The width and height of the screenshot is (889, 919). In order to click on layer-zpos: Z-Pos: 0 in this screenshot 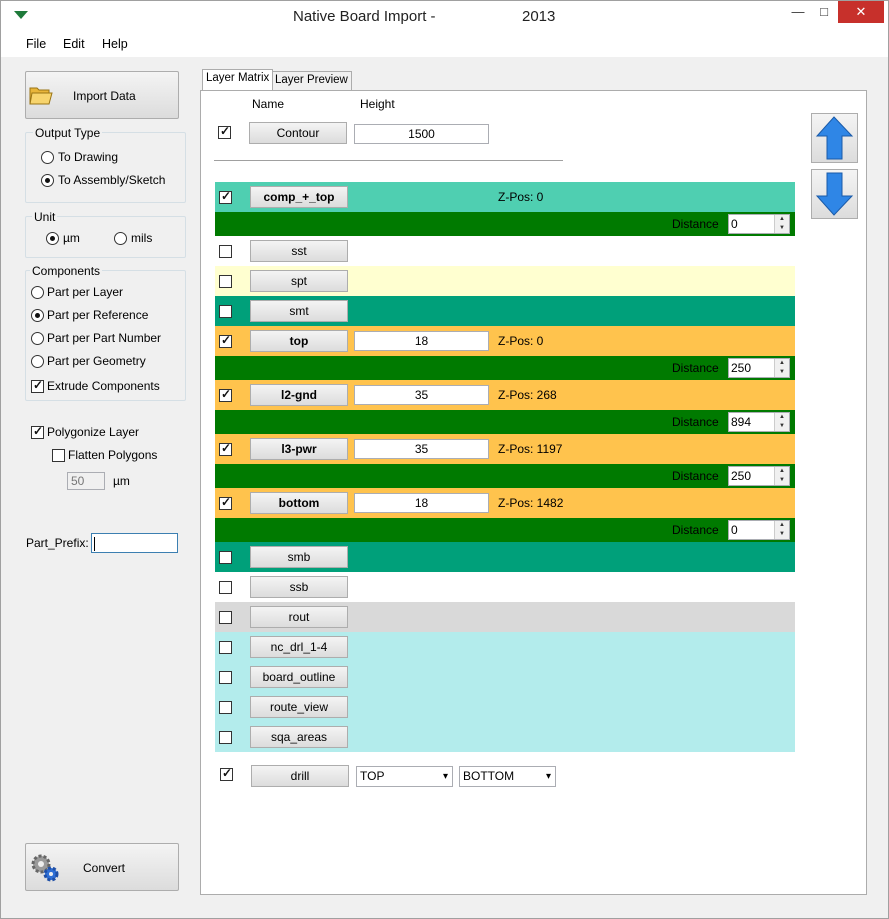, I will do `click(521, 197)`.